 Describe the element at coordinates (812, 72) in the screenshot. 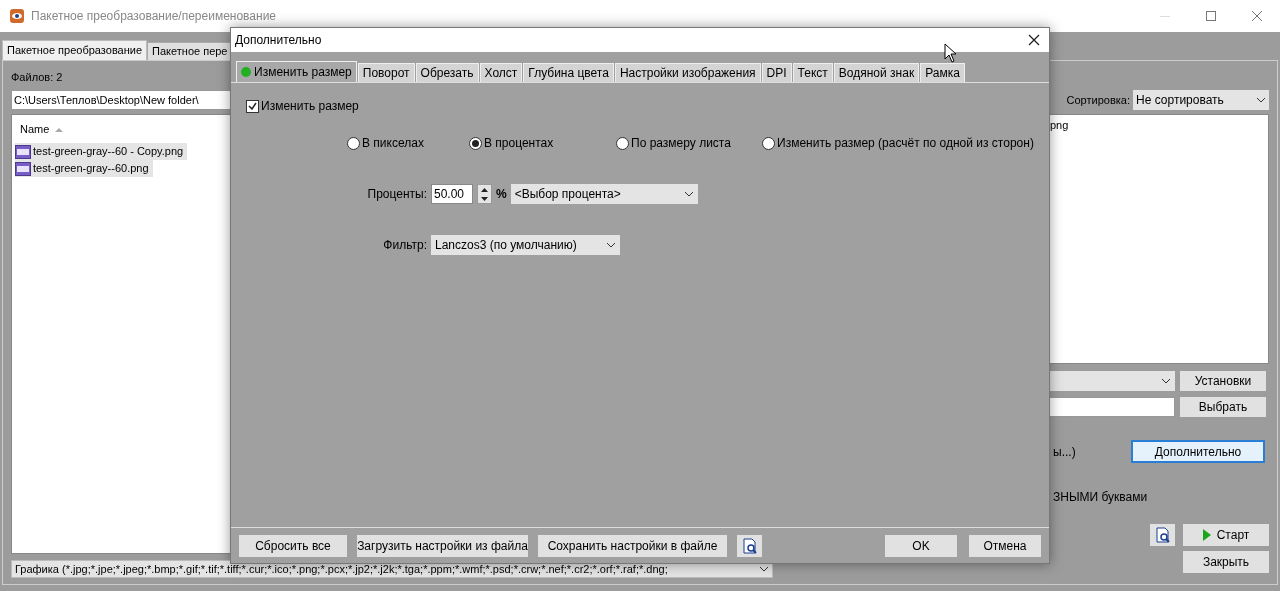

I see `tab: Текст` at that location.